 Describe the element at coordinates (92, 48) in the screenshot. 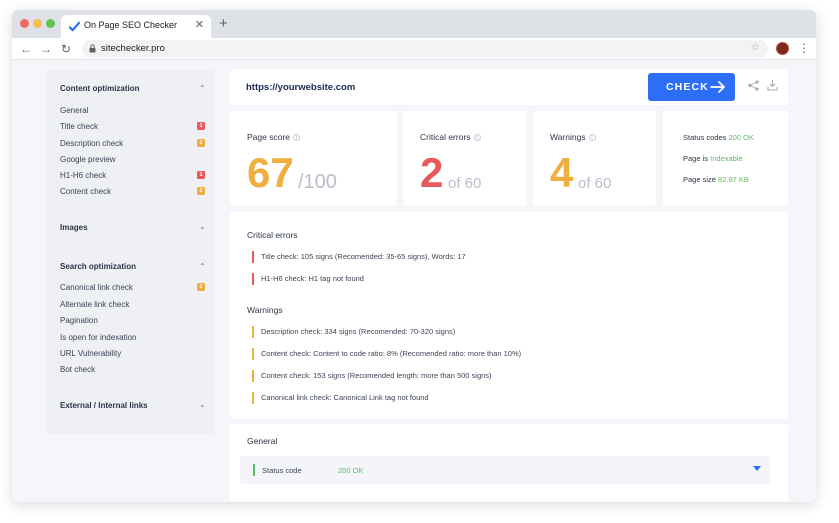

I see `lock-icon` at that location.